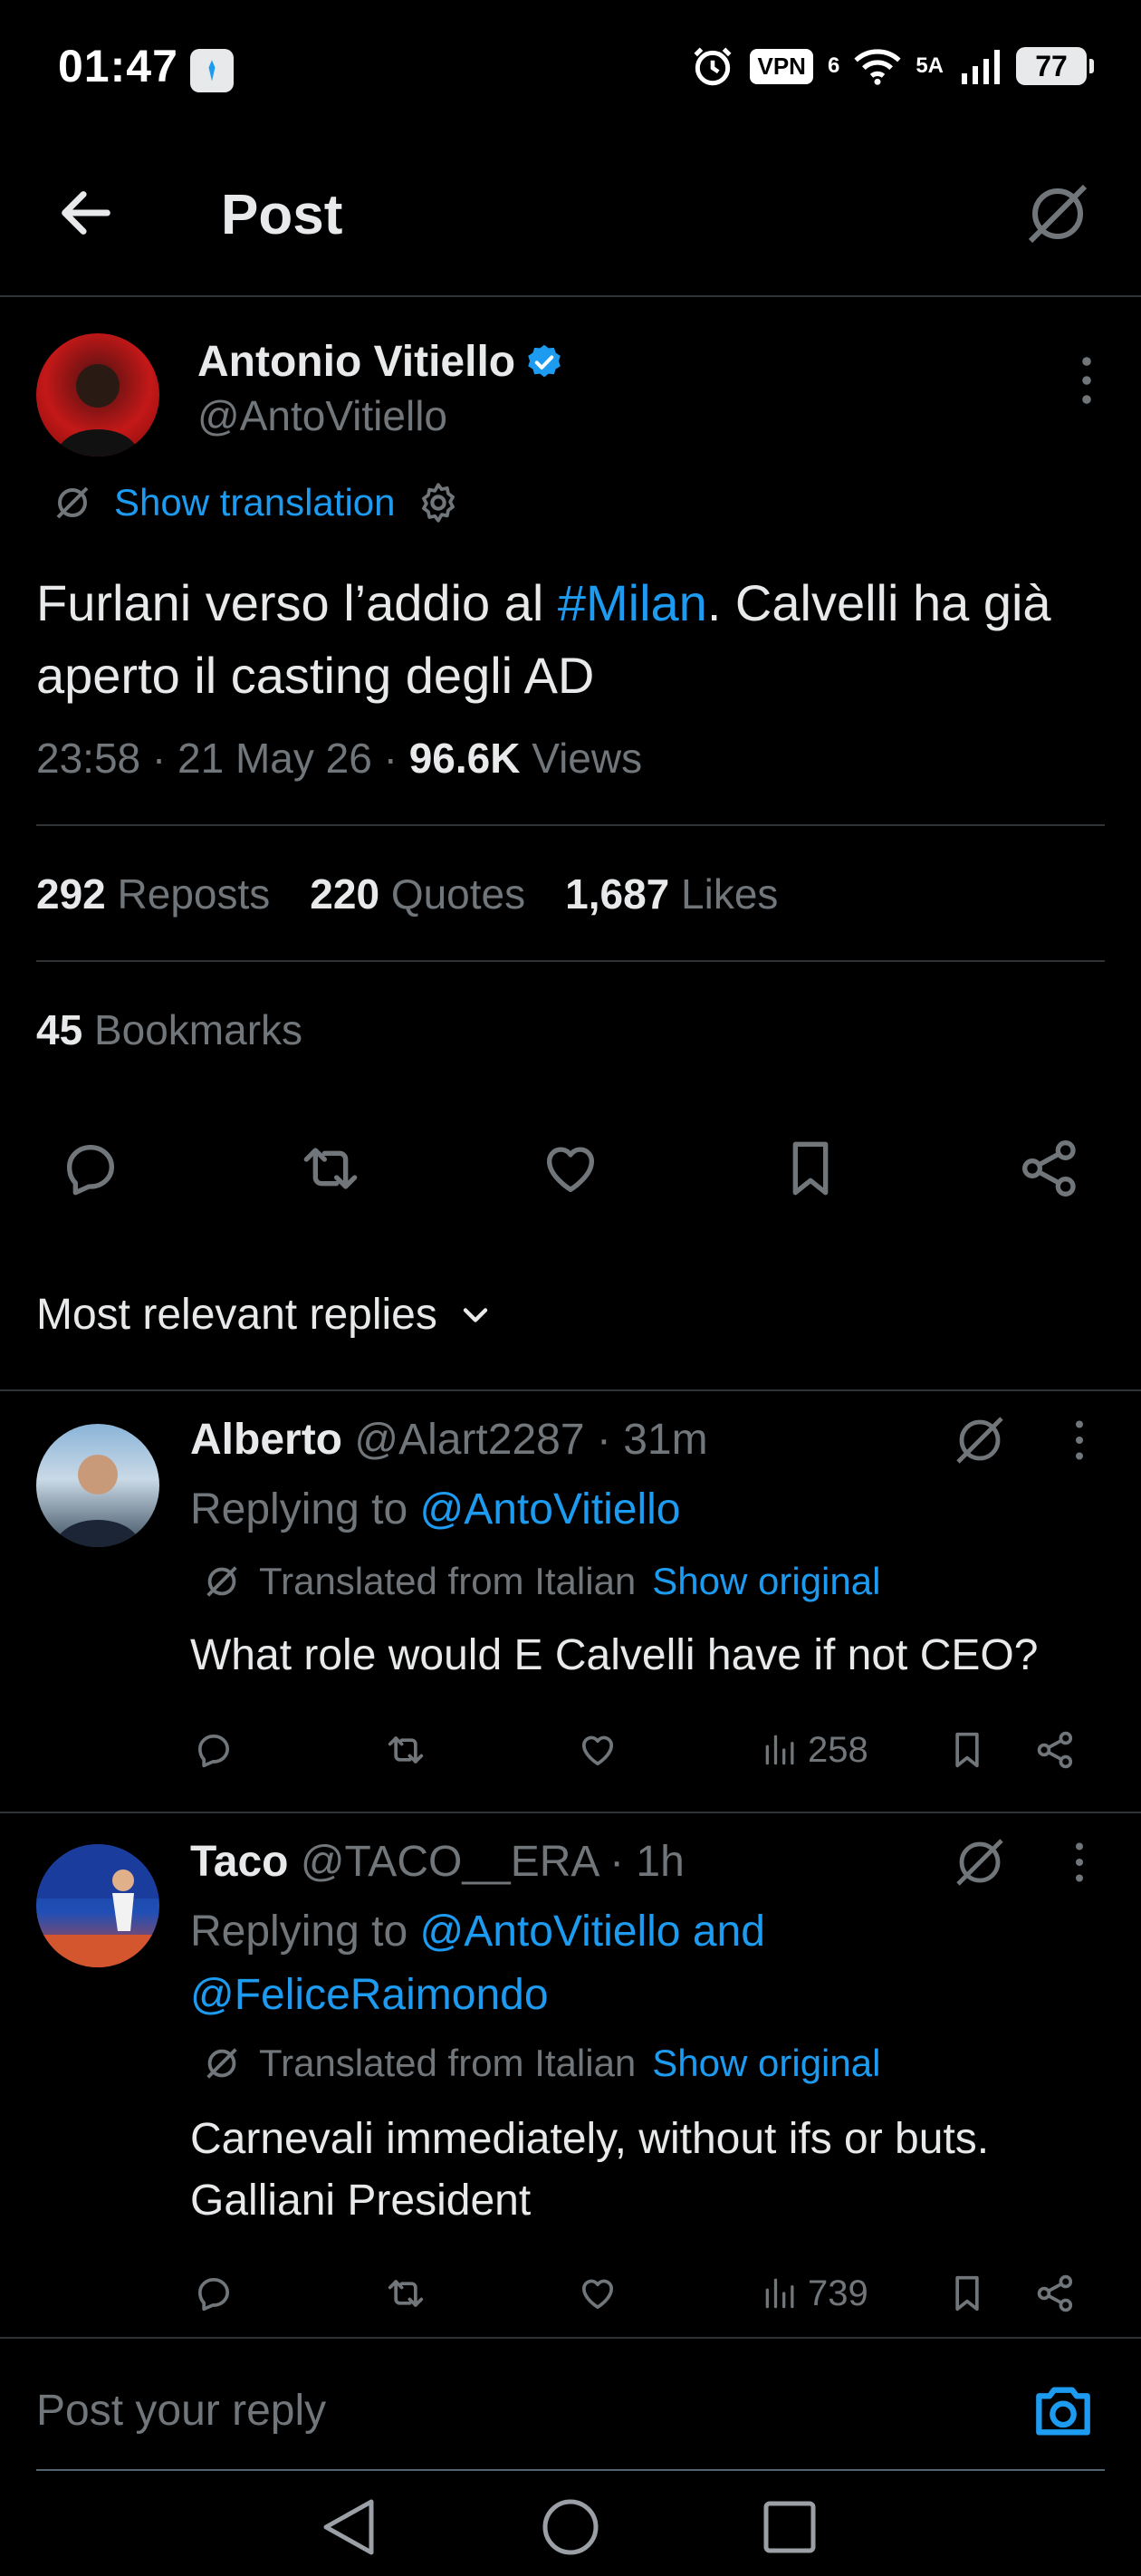 The image size is (1141, 2576). I want to click on reply-header: Alberto @Alart2287 · 31m, so click(449, 1440).